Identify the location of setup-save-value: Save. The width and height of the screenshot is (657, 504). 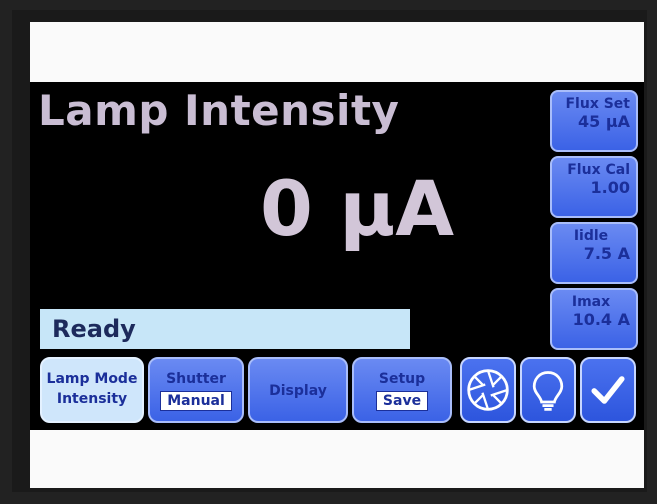
(402, 401).